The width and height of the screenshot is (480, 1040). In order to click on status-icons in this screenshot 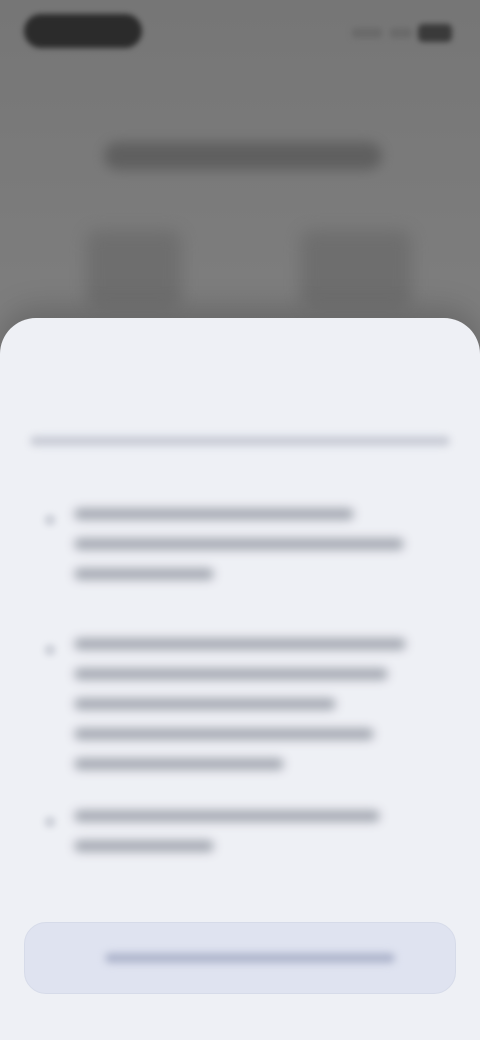, I will do `click(402, 32)`.